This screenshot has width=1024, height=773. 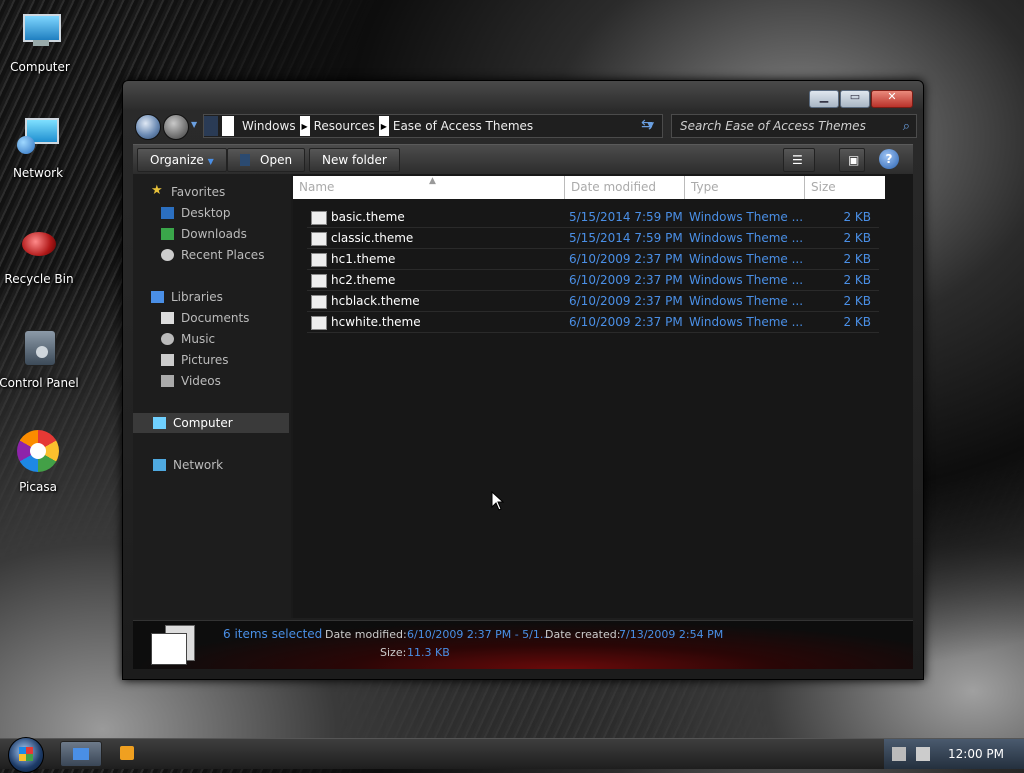 What do you see at coordinates (167, 381) in the screenshot?
I see `videos-icon` at bounding box center [167, 381].